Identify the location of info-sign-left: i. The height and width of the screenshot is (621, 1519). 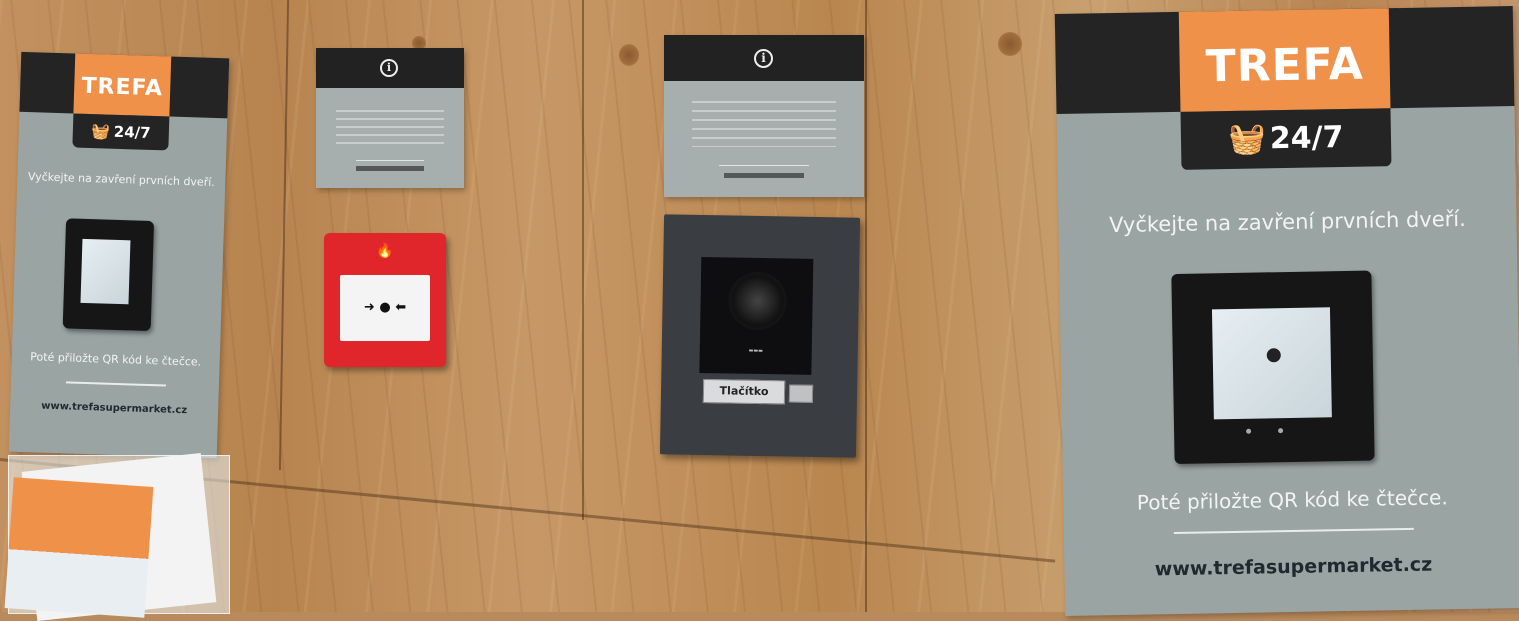
(390, 118).